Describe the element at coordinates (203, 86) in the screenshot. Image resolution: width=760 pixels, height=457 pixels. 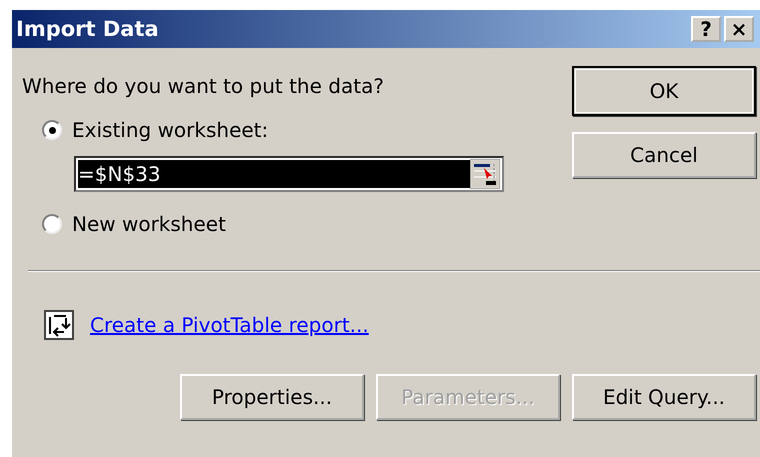
I see `question-label: Where do you want to put the data?` at that location.